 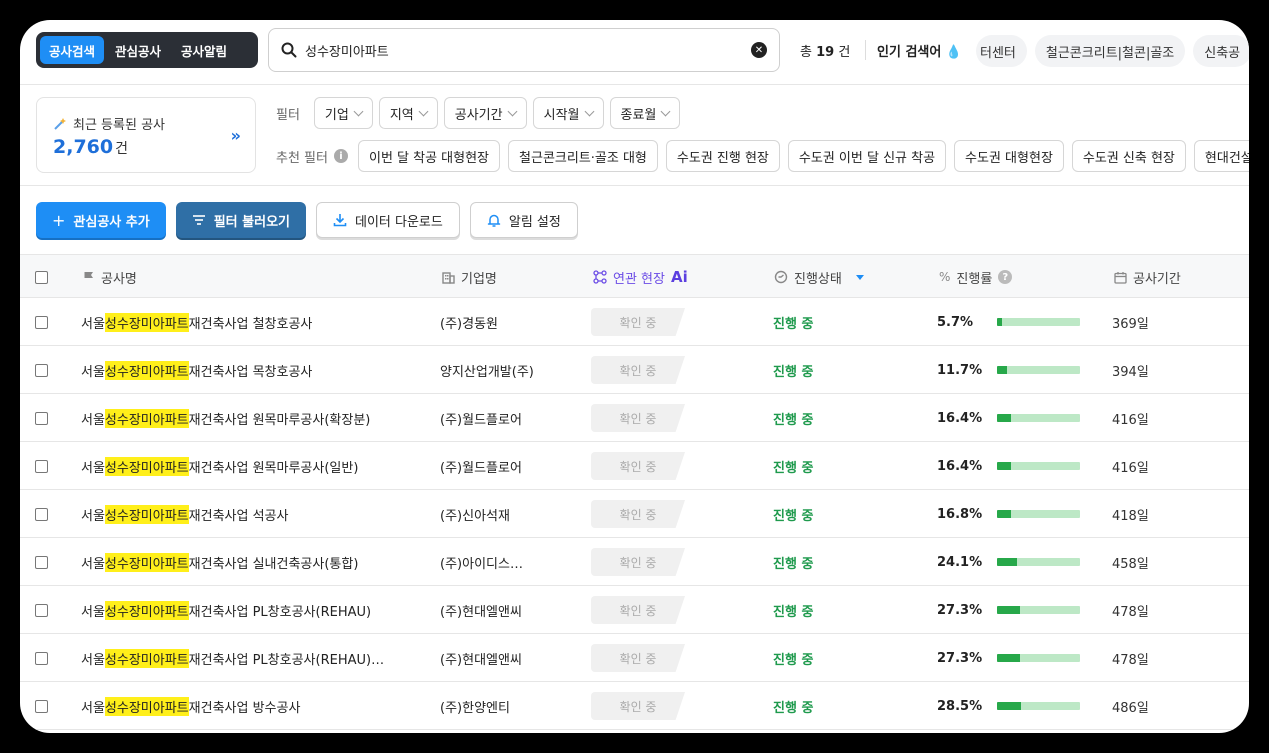 I want to click on table-header: 공사명 기업명 연관 현장 Ai 진행상태 % 진행률? 공사기간, so click(x=634, y=276).